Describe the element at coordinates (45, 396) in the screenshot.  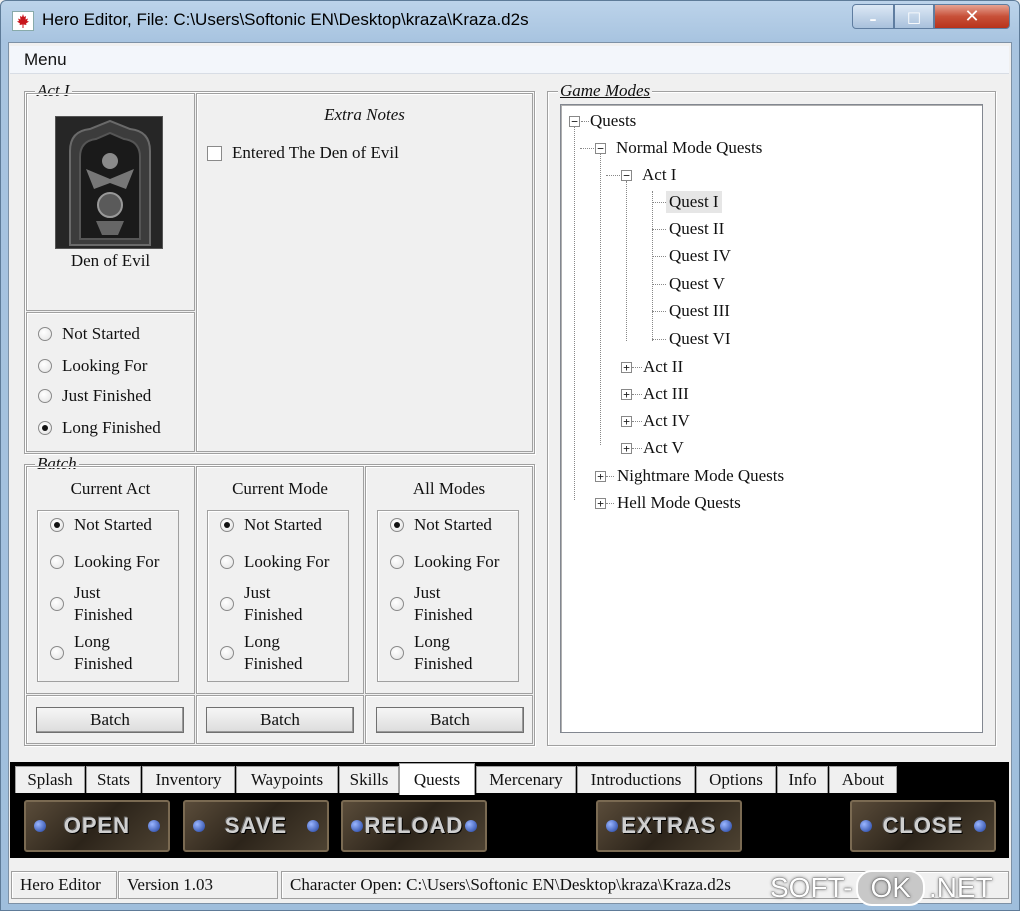
I see `radio-just-finished` at that location.